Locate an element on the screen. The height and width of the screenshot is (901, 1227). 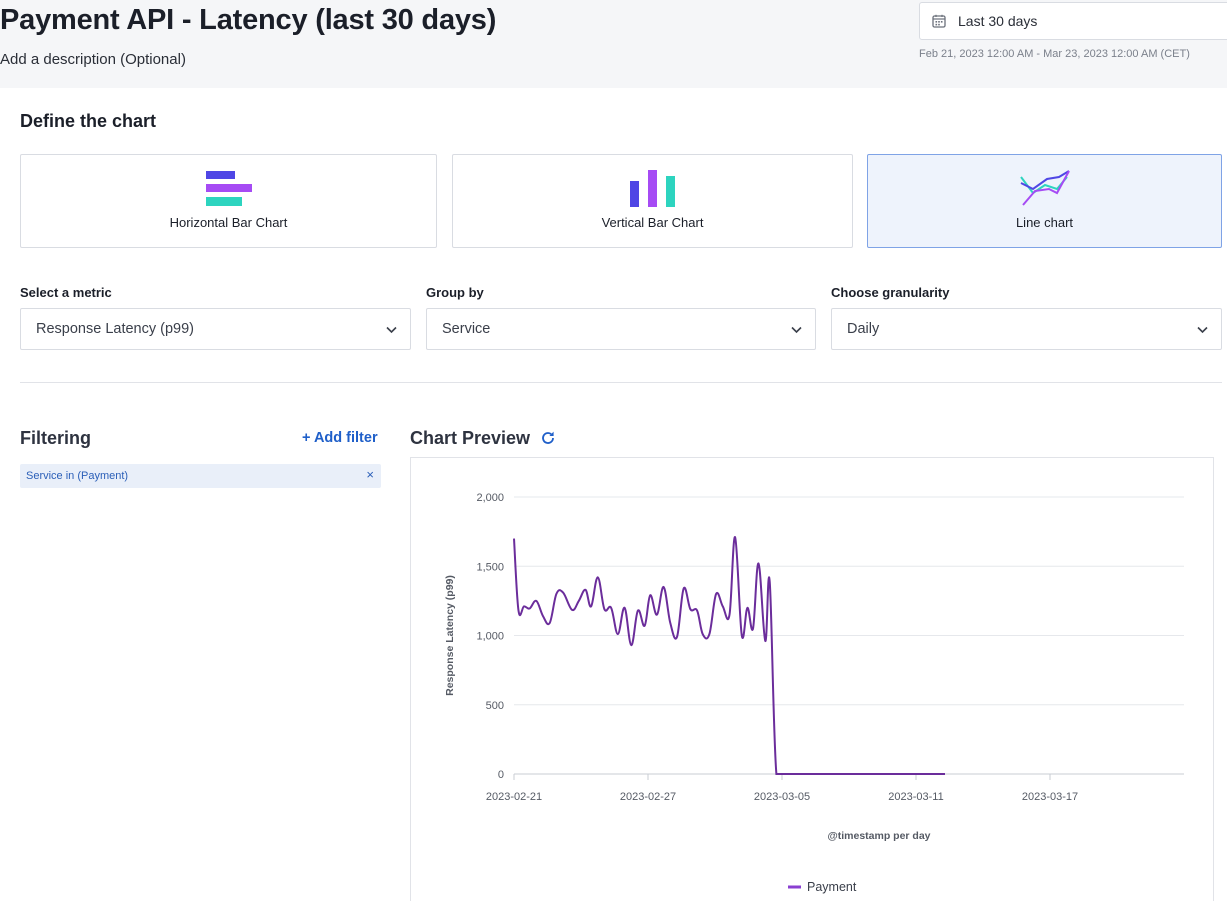
x-tick-label: 2023-02-21 is located at coordinates (514, 797).